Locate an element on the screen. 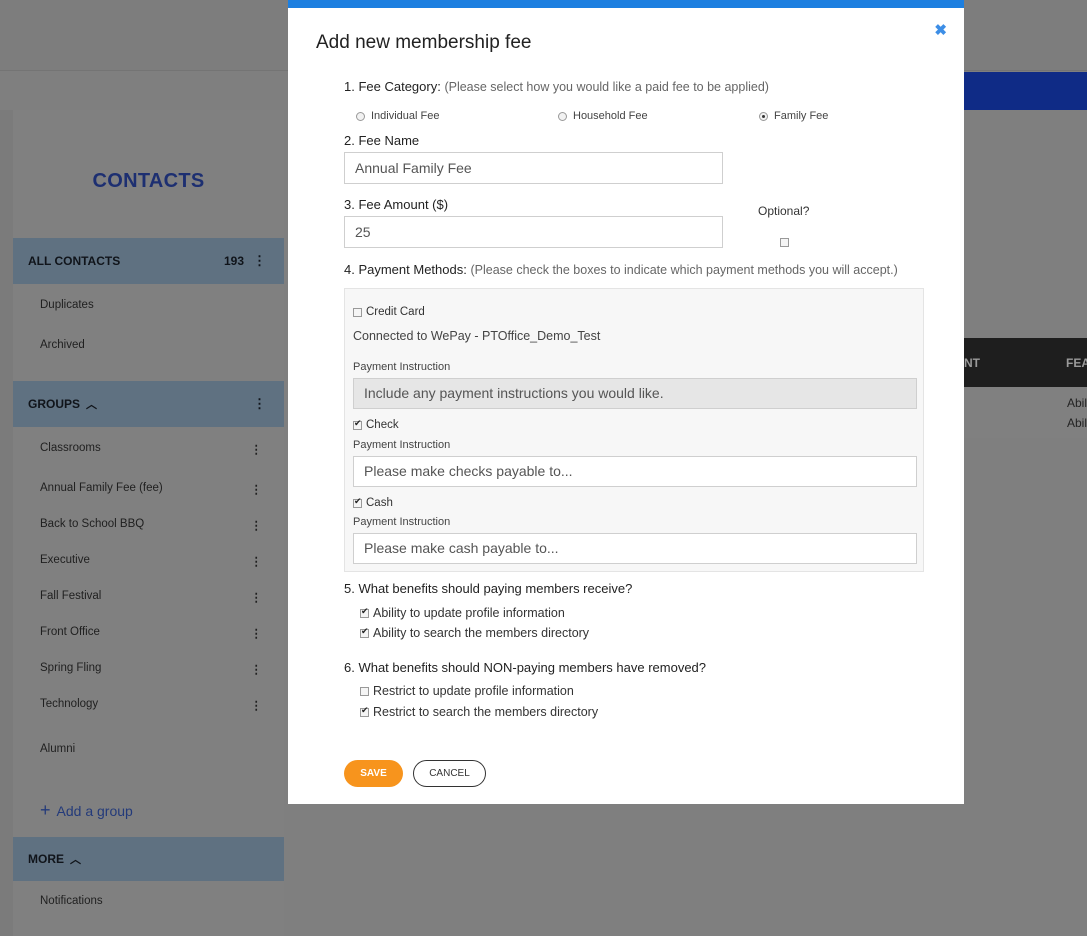 This screenshot has height=936, width=1087. fee-name-input: Annual Family Fee is located at coordinates (533, 168).